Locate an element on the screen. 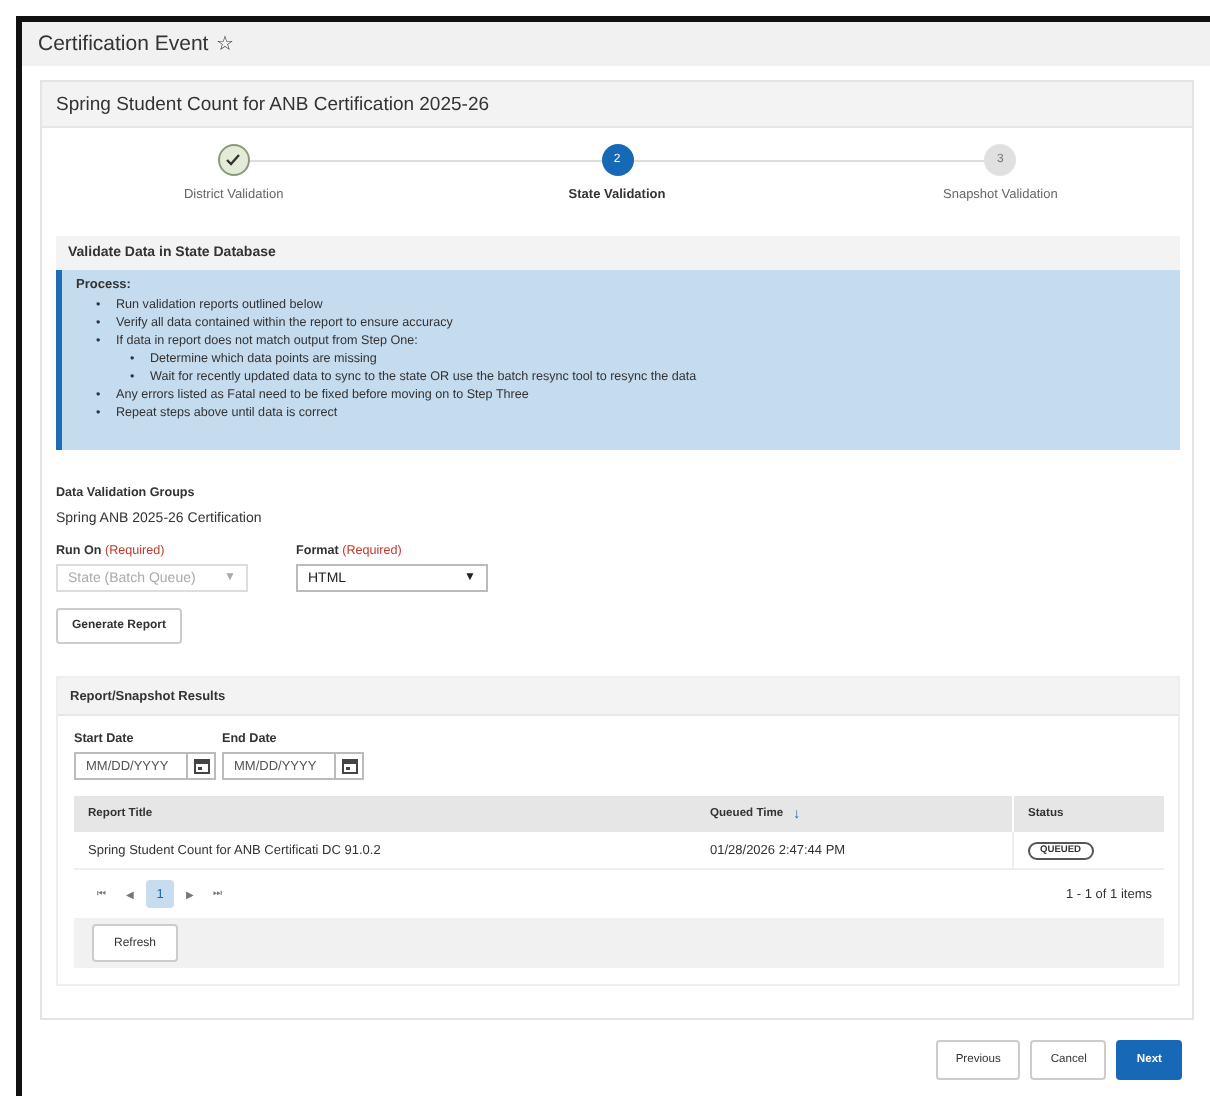  favorite-star-icon: ☆ is located at coordinates (225, 44).